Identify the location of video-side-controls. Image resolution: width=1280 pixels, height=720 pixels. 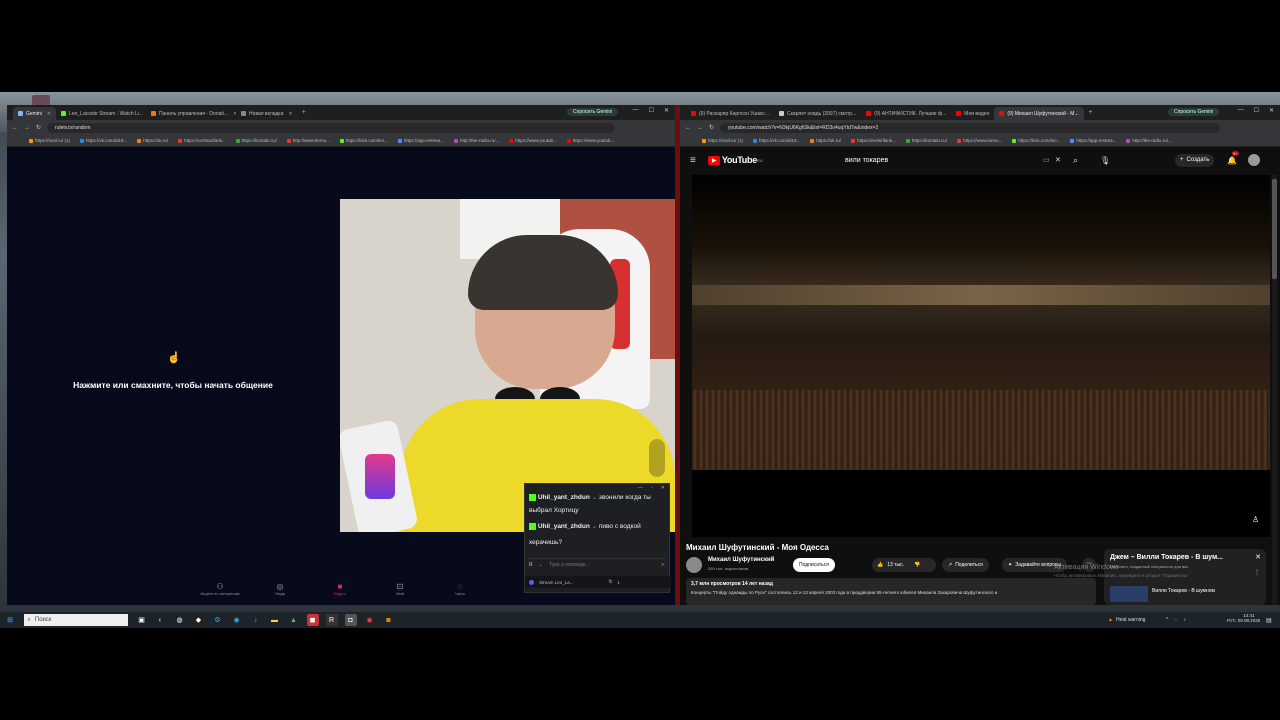
(657, 458).